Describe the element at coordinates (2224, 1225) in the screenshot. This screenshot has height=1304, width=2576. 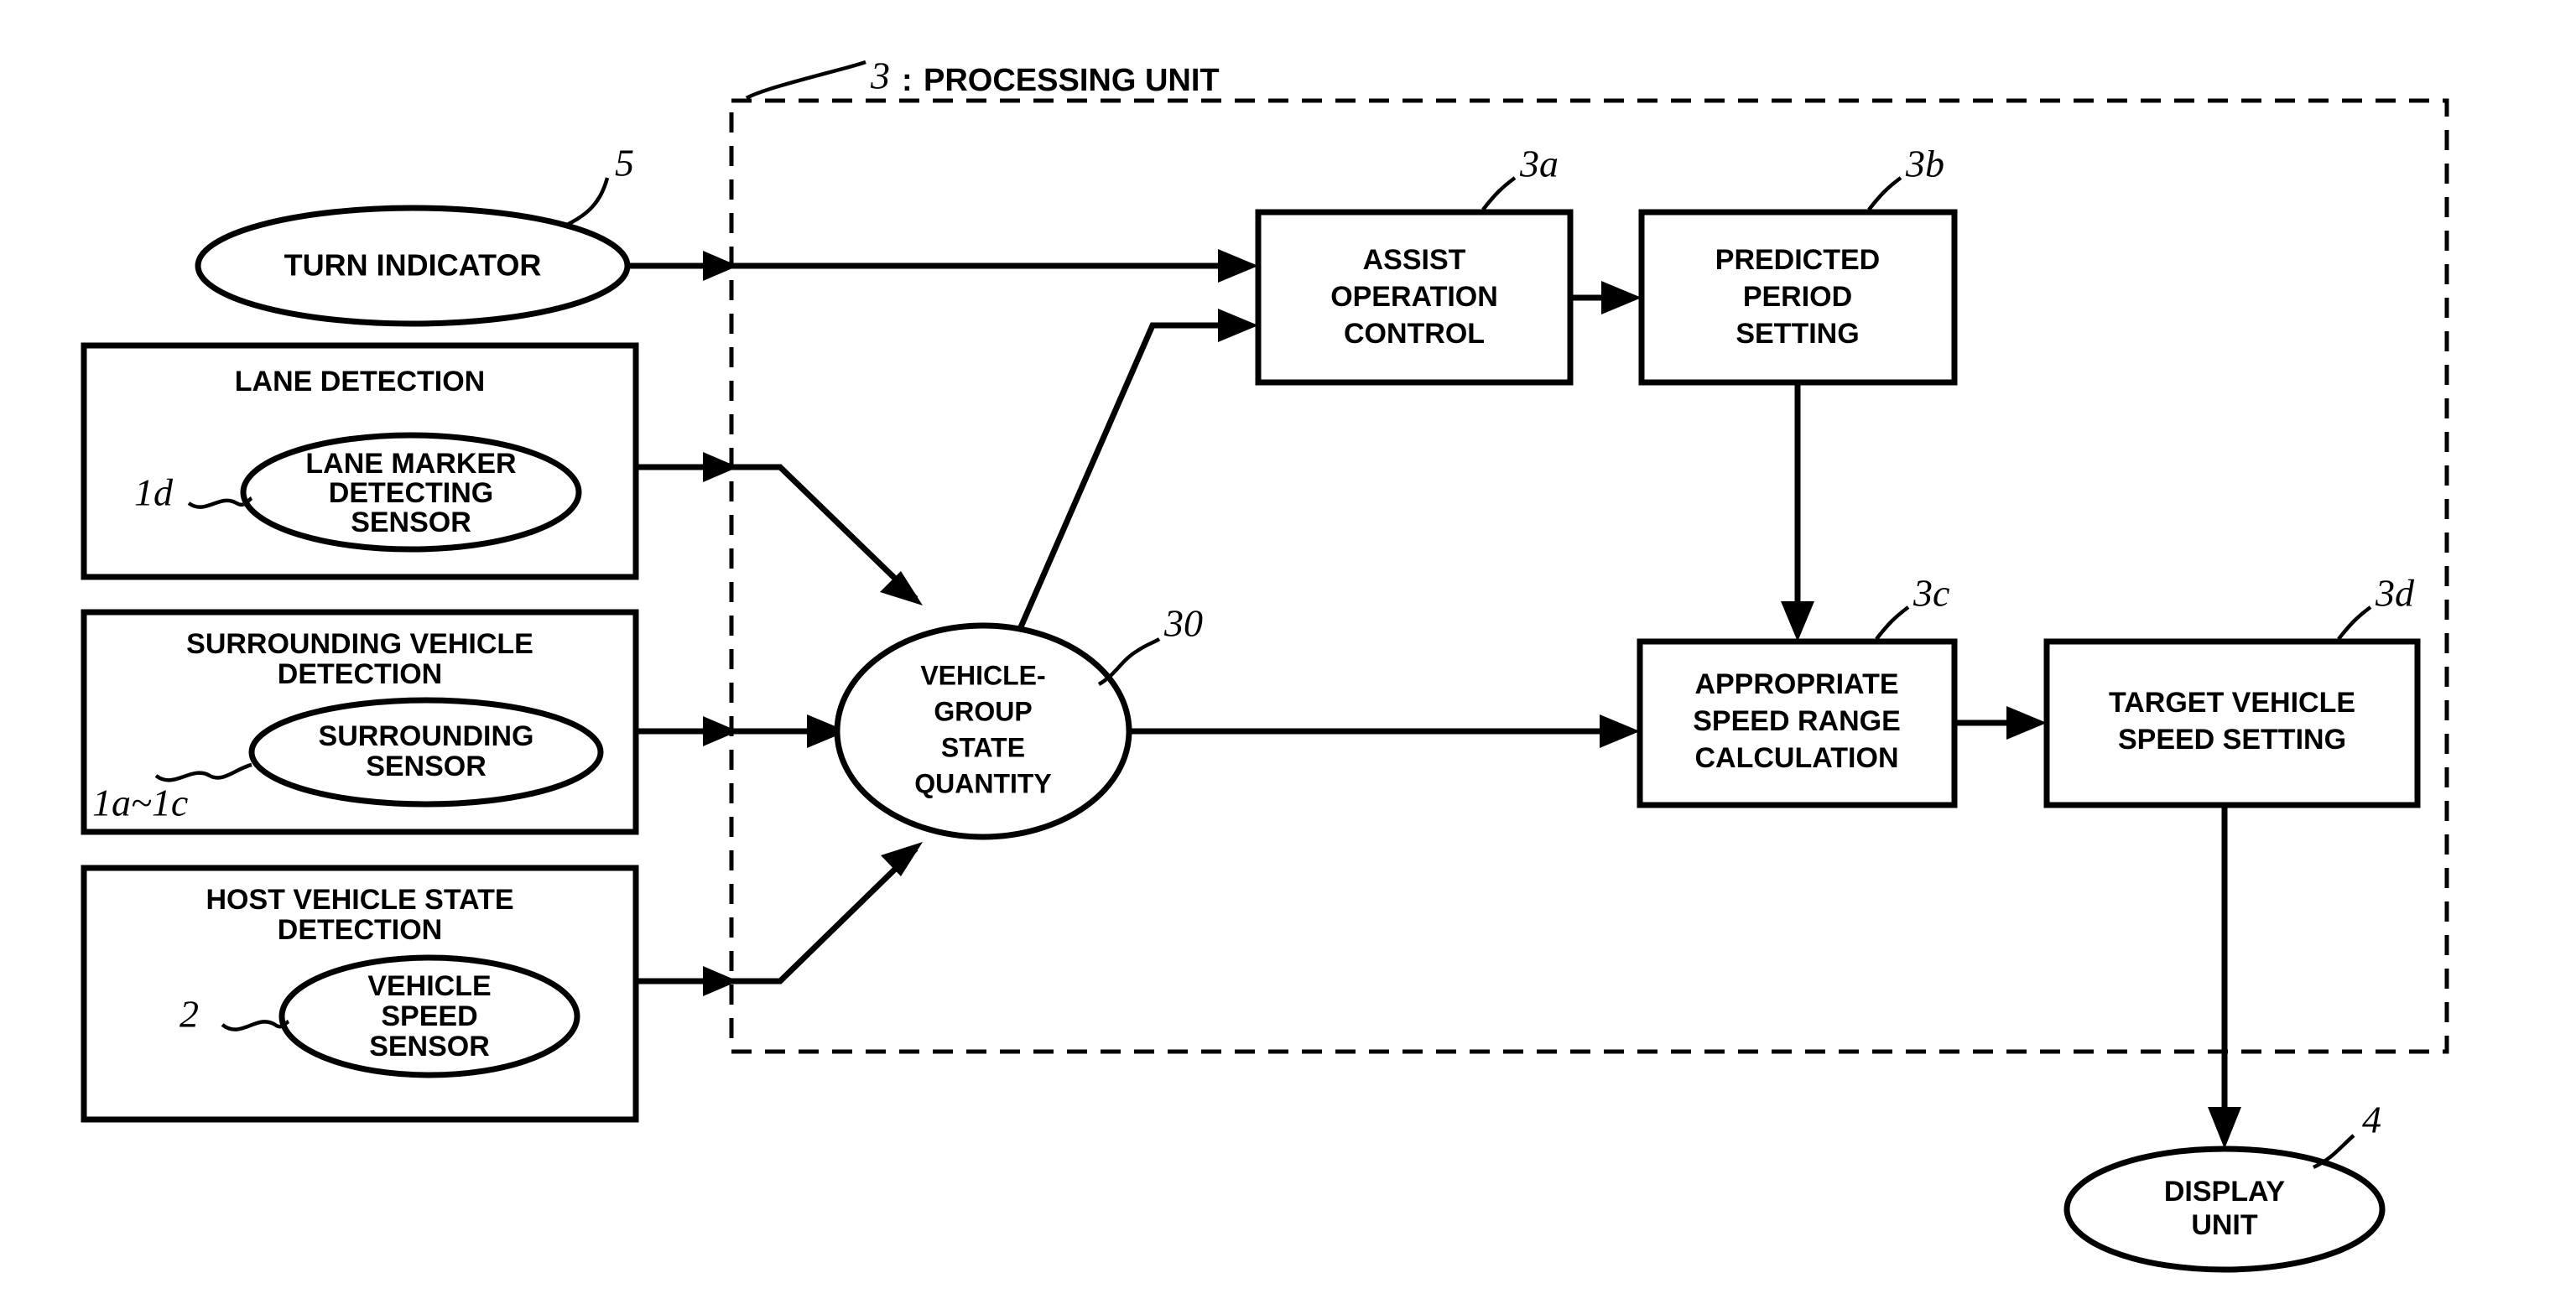
I see `display-unit-line2: UNIT` at that location.